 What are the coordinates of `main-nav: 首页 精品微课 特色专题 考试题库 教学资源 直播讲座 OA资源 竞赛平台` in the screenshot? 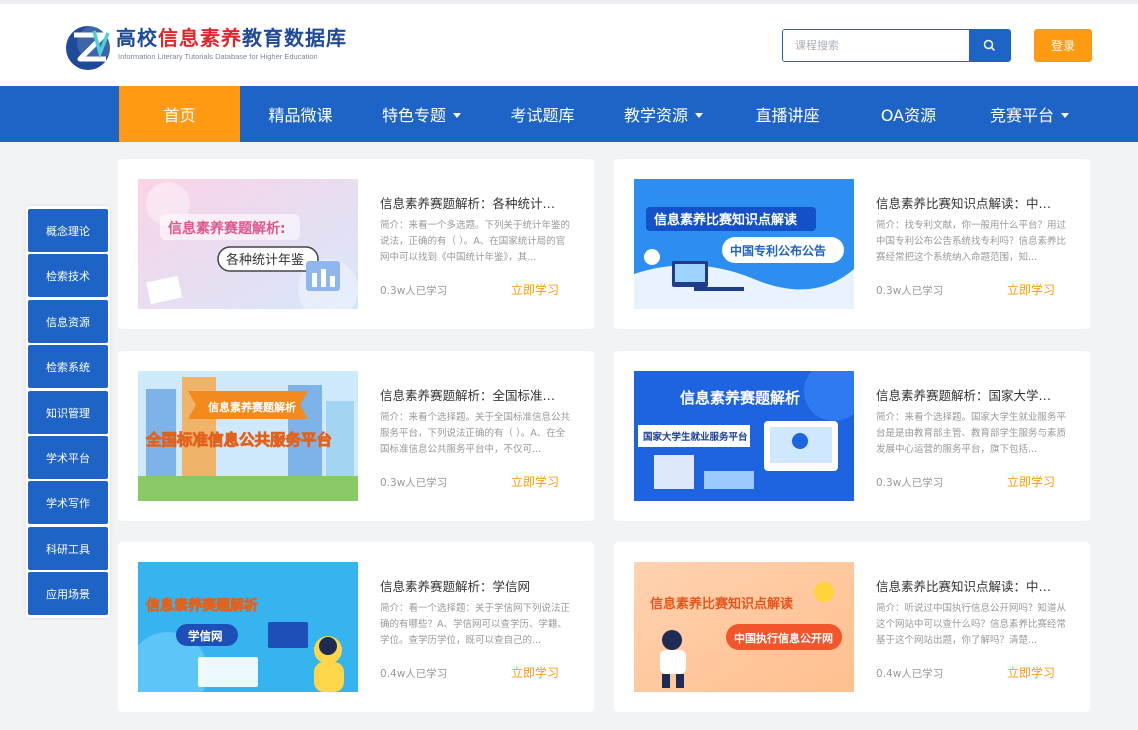 It's located at (569, 114).